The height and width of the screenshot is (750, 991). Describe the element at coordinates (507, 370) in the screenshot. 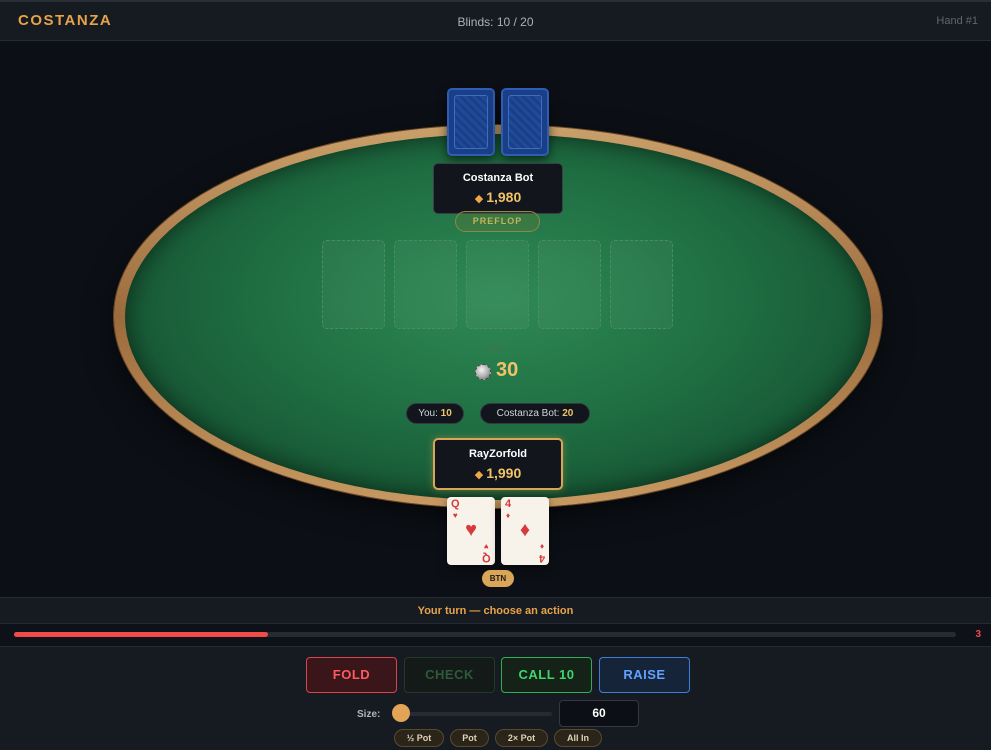

I see `pot-amount: 30` at that location.